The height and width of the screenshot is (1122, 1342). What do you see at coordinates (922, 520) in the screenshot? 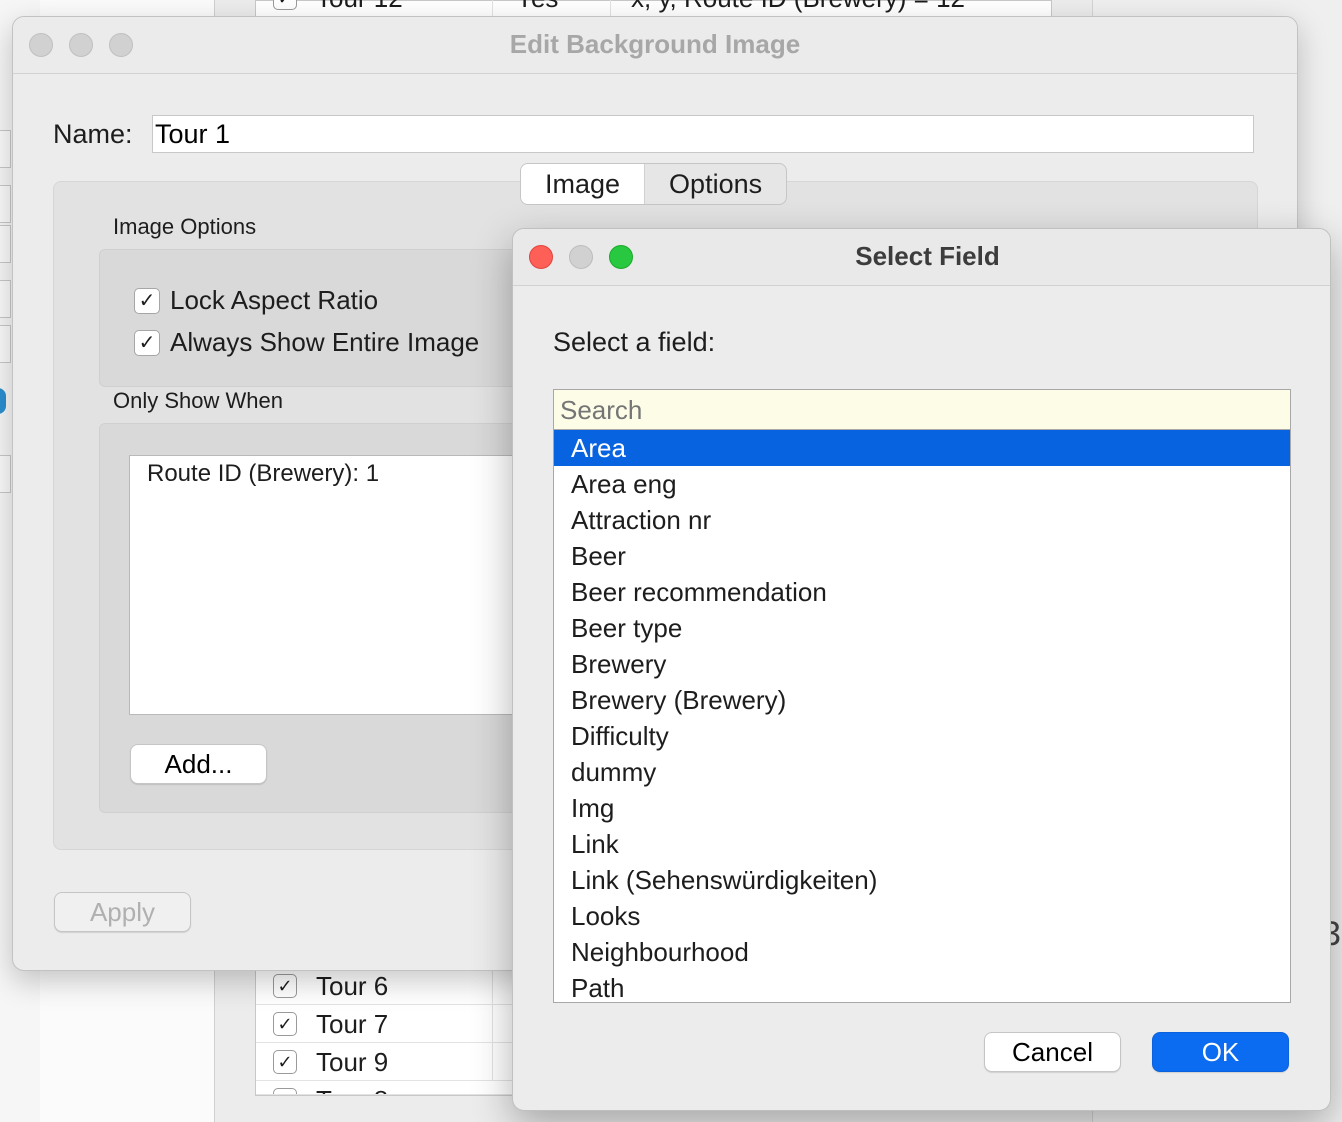
I see `field-list-item: Attraction nr` at bounding box center [922, 520].